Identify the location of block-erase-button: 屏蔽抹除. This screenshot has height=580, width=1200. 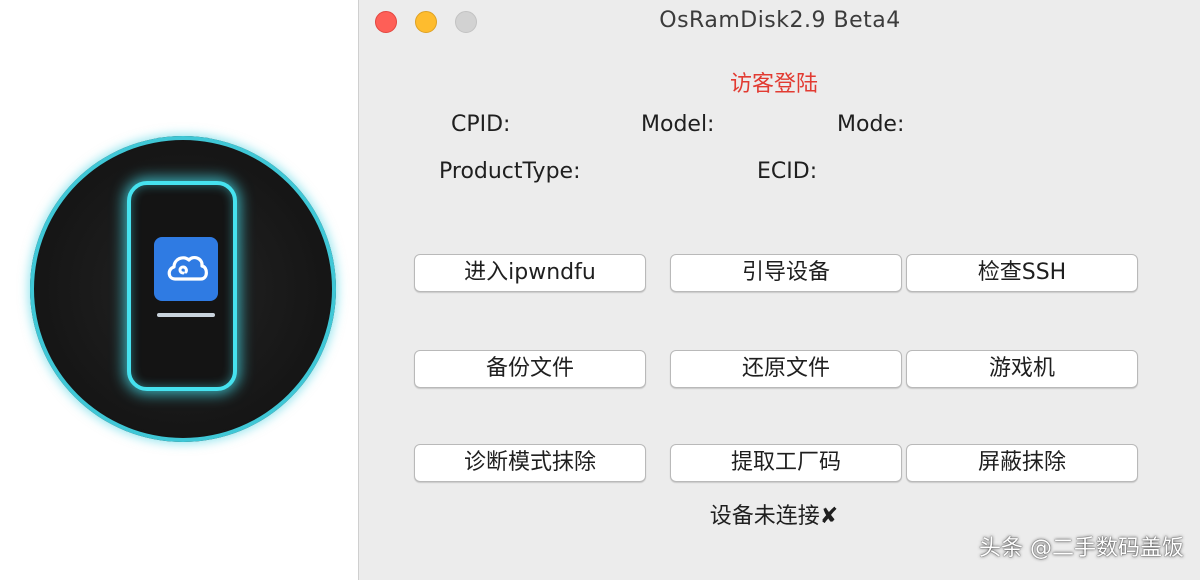
(1022, 463).